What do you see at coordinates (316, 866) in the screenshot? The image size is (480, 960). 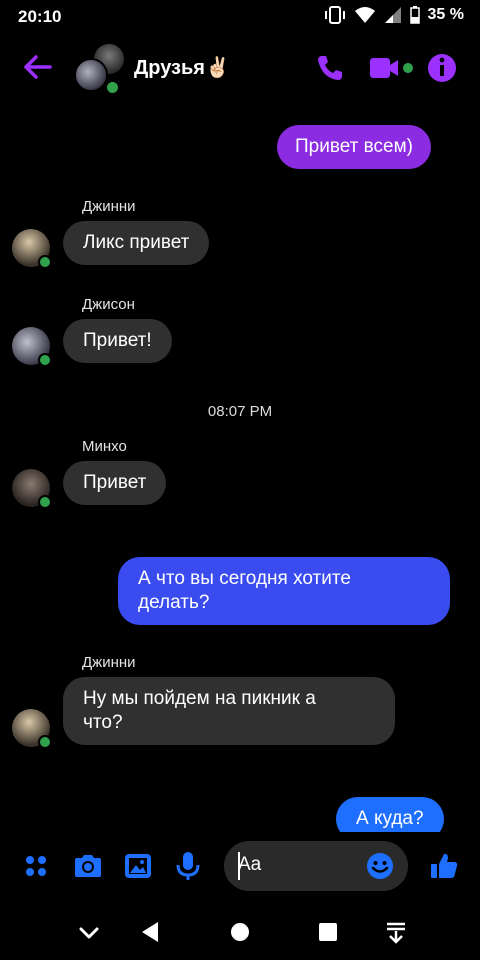 I see `message-input: Aa` at bounding box center [316, 866].